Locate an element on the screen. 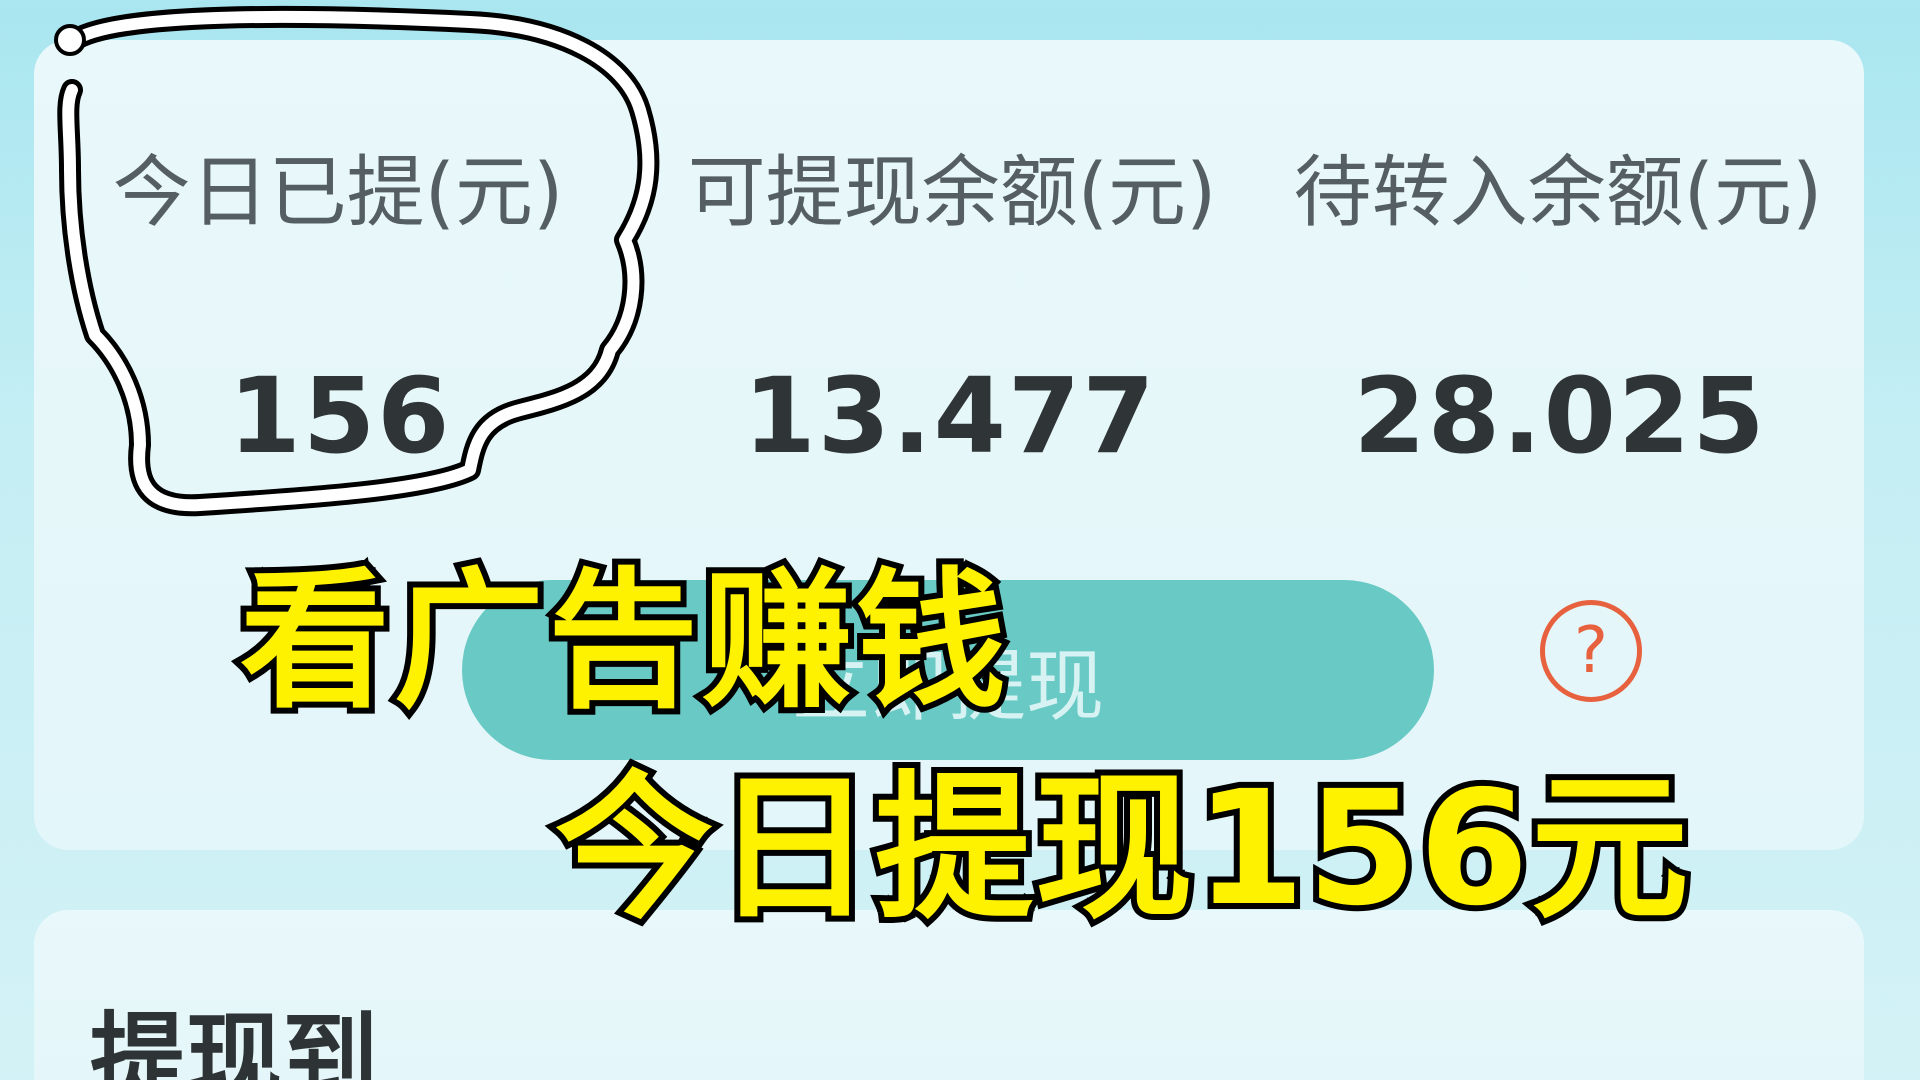 Image resolution: width=1920 pixels, height=1080 pixels. promo-caption-line2: 今日提现156元 is located at coordinates (1122, 849).